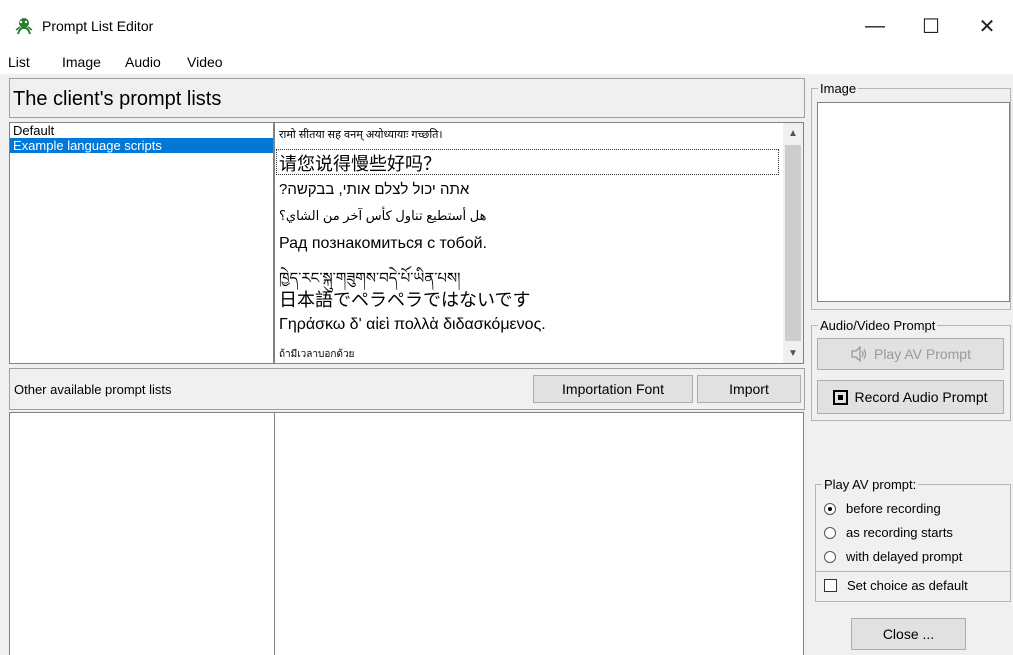 Image resolution: width=1013 pixels, height=655 pixels. Describe the element at coordinates (24, 26) in the screenshot. I see `app-icon` at that location.